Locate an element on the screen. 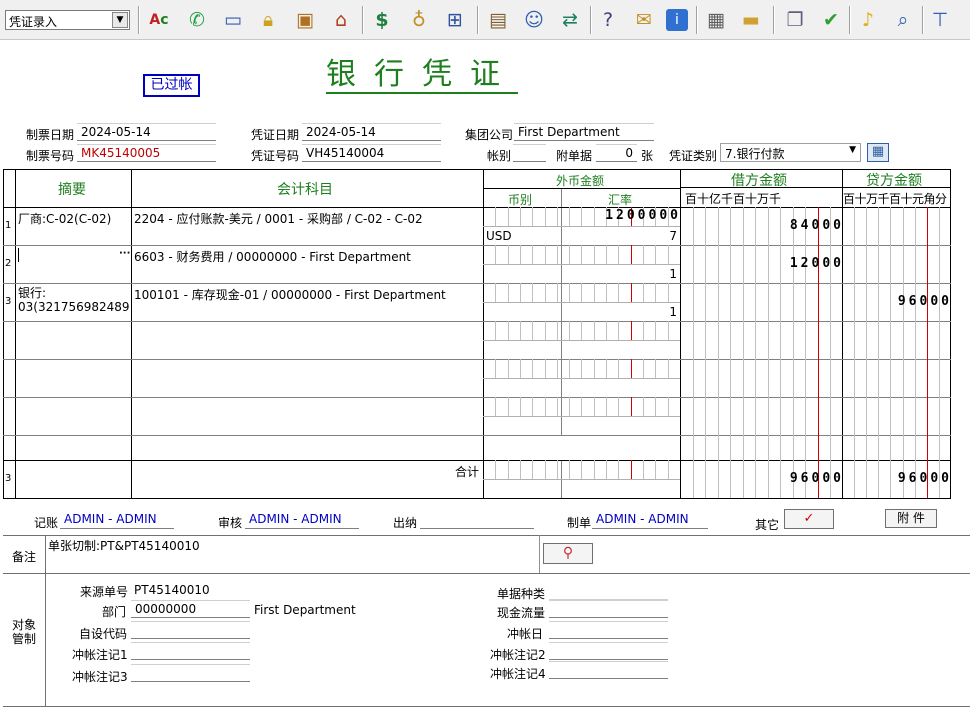  account-field is located at coordinates (529, 153).